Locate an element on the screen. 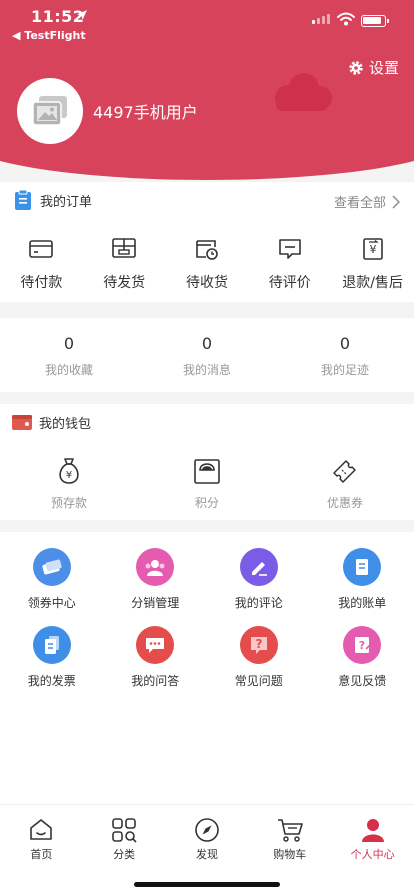 This screenshot has height=896, width=414. pen-icon is located at coordinates (258, 567).